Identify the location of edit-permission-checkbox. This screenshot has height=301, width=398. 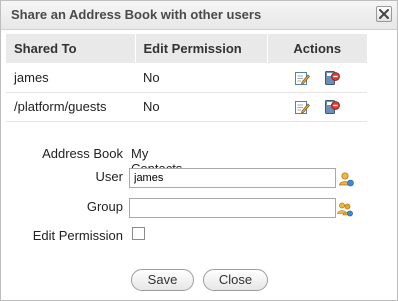
(138, 233).